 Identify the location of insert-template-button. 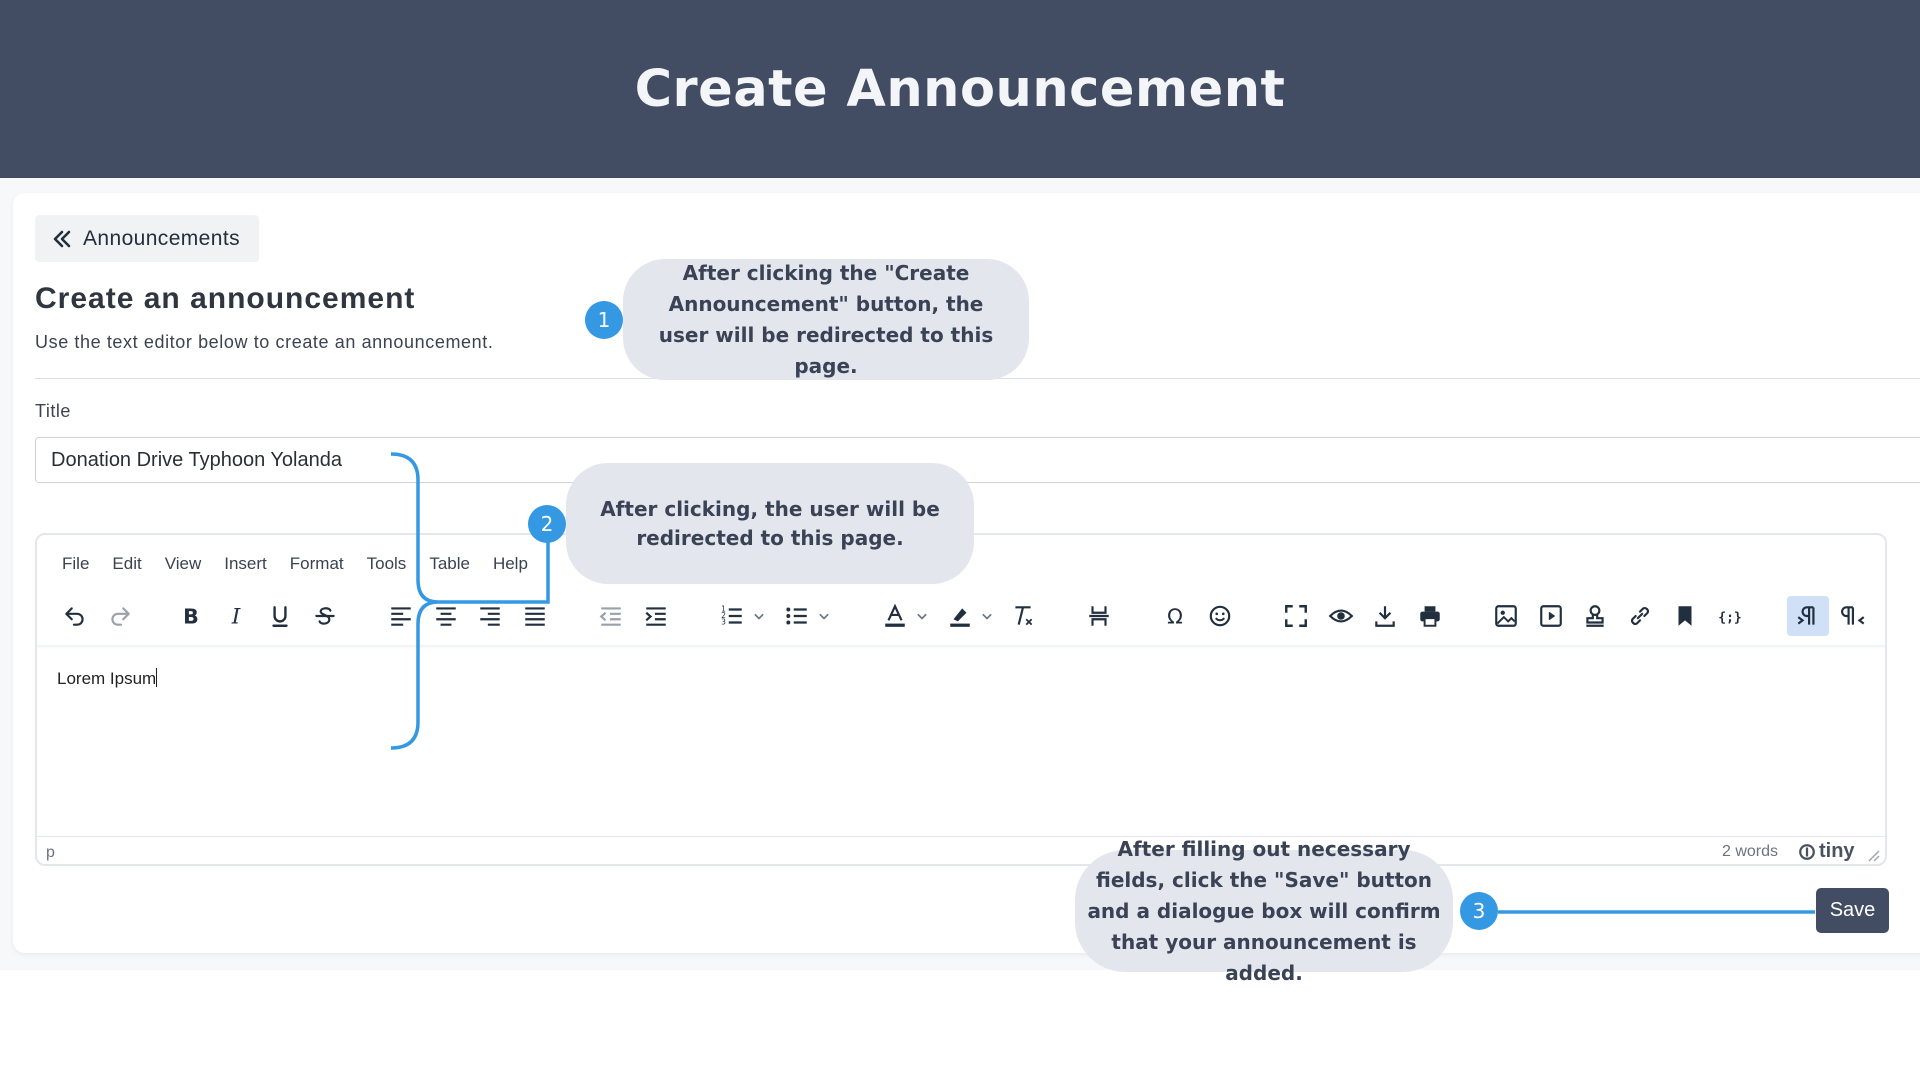
(1595, 616).